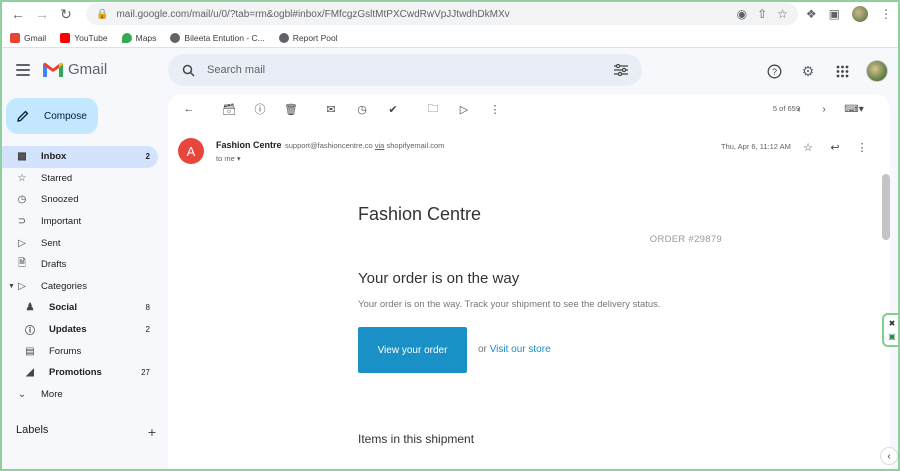 This screenshot has height=471, width=900. What do you see at coordinates (291, 109) in the screenshot?
I see `delete-trash-icon: 🗑` at bounding box center [291, 109].